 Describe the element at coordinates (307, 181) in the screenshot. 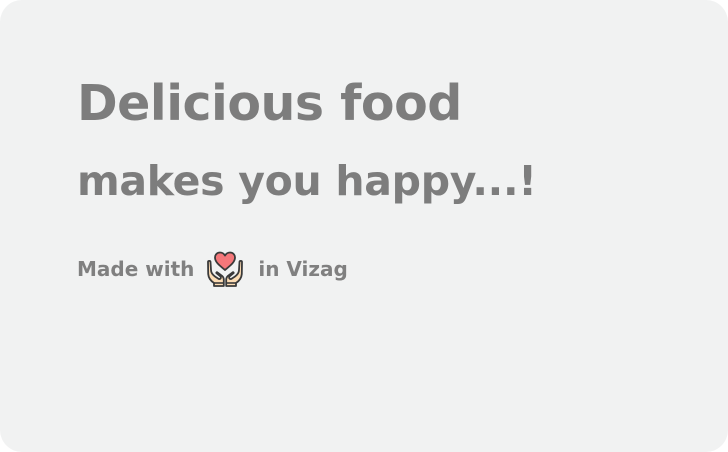

I see `subline: makes you happy...!` at that location.